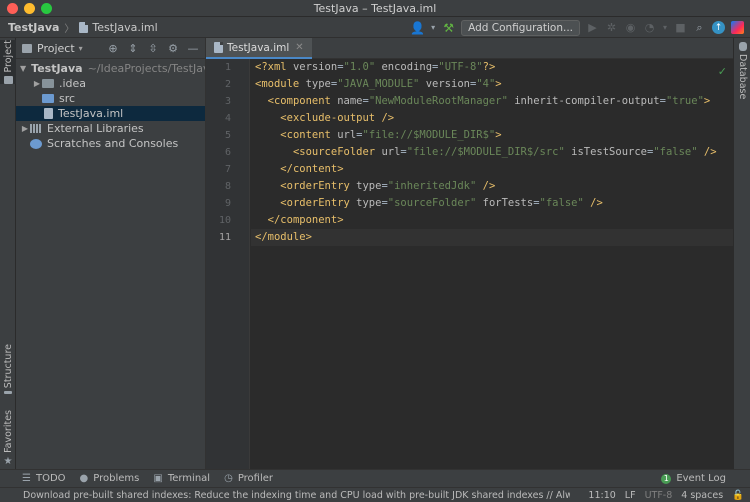 The height and width of the screenshot is (502, 750). What do you see at coordinates (124, 27) in the screenshot?
I see `breadcrumb-file: TestJava.iml` at bounding box center [124, 27].